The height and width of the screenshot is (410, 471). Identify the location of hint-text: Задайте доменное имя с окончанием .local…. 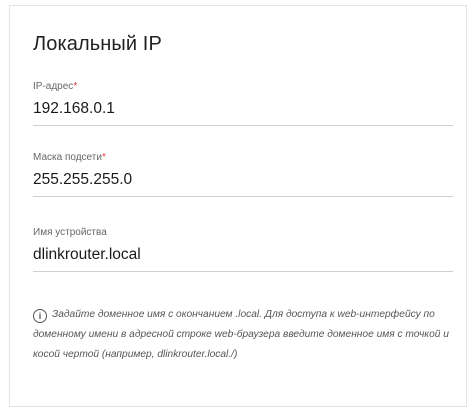
(241, 334).